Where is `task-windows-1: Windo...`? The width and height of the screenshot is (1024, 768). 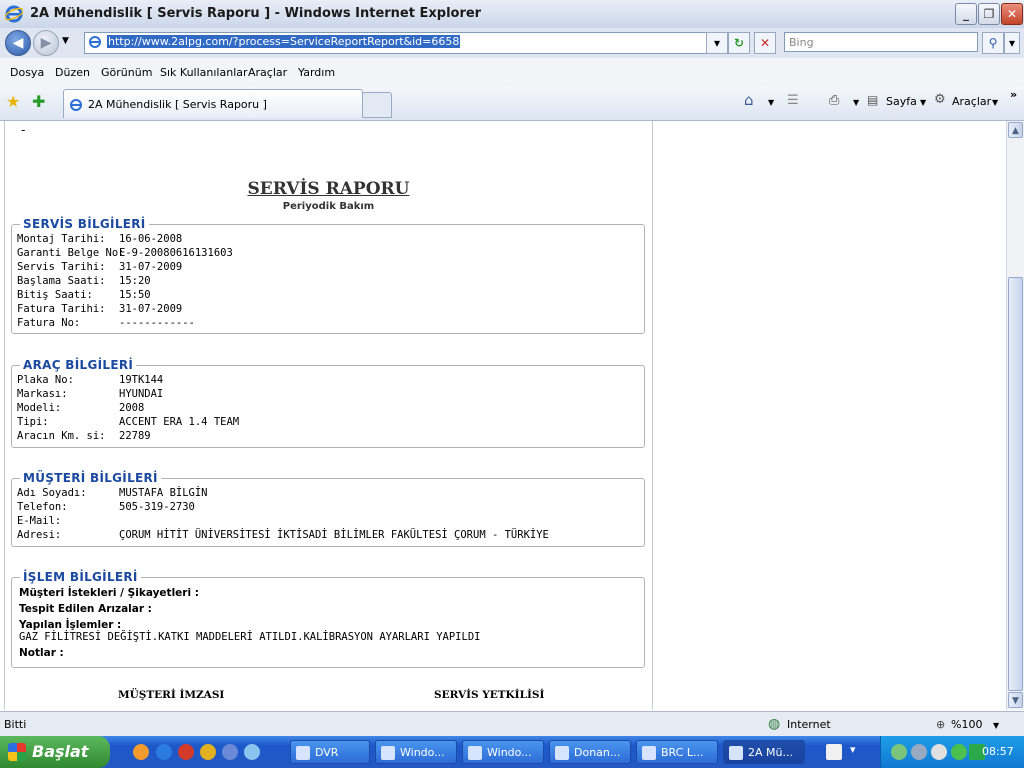
task-windows-1: Windo... is located at coordinates (416, 752).